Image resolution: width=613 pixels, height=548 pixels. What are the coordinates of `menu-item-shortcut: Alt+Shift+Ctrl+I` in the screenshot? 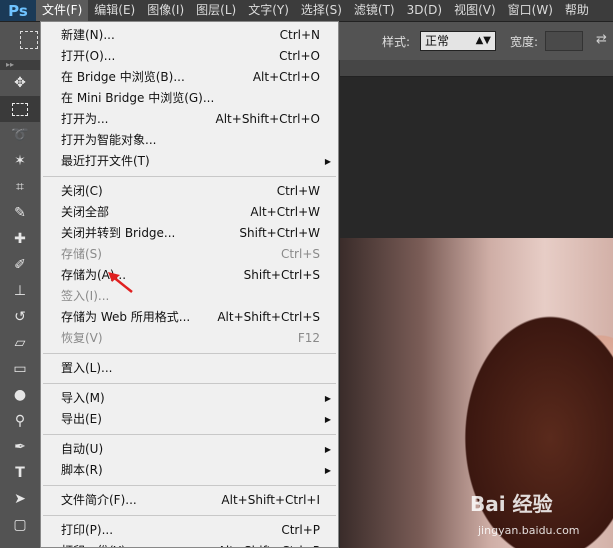 It's located at (270, 500).